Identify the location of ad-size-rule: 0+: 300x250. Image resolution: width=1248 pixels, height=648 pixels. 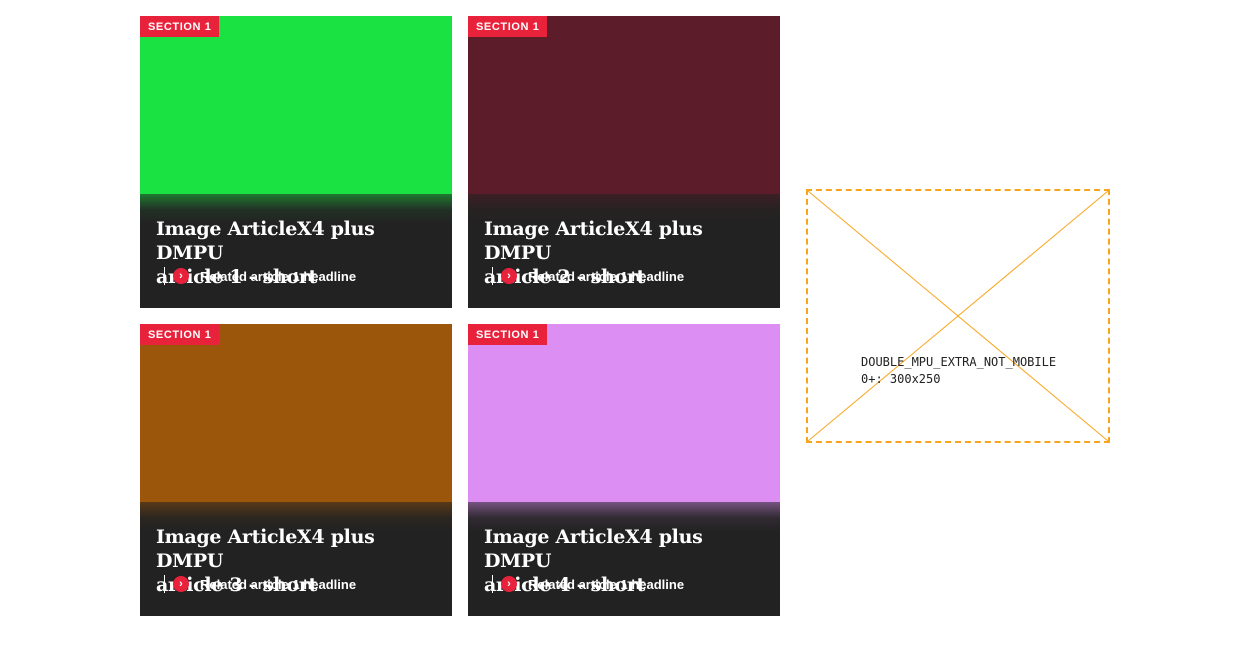
(901, 379).